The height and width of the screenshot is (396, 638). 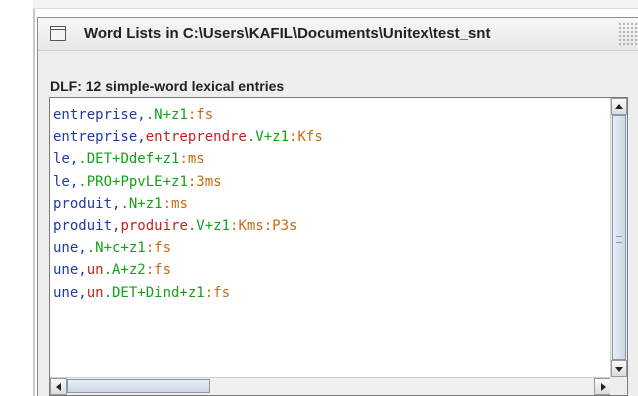 What do you see at coordinates (330, 386) in the screenshot?
I see `horizontal-scrollbar` at bounding box center [330, 386].